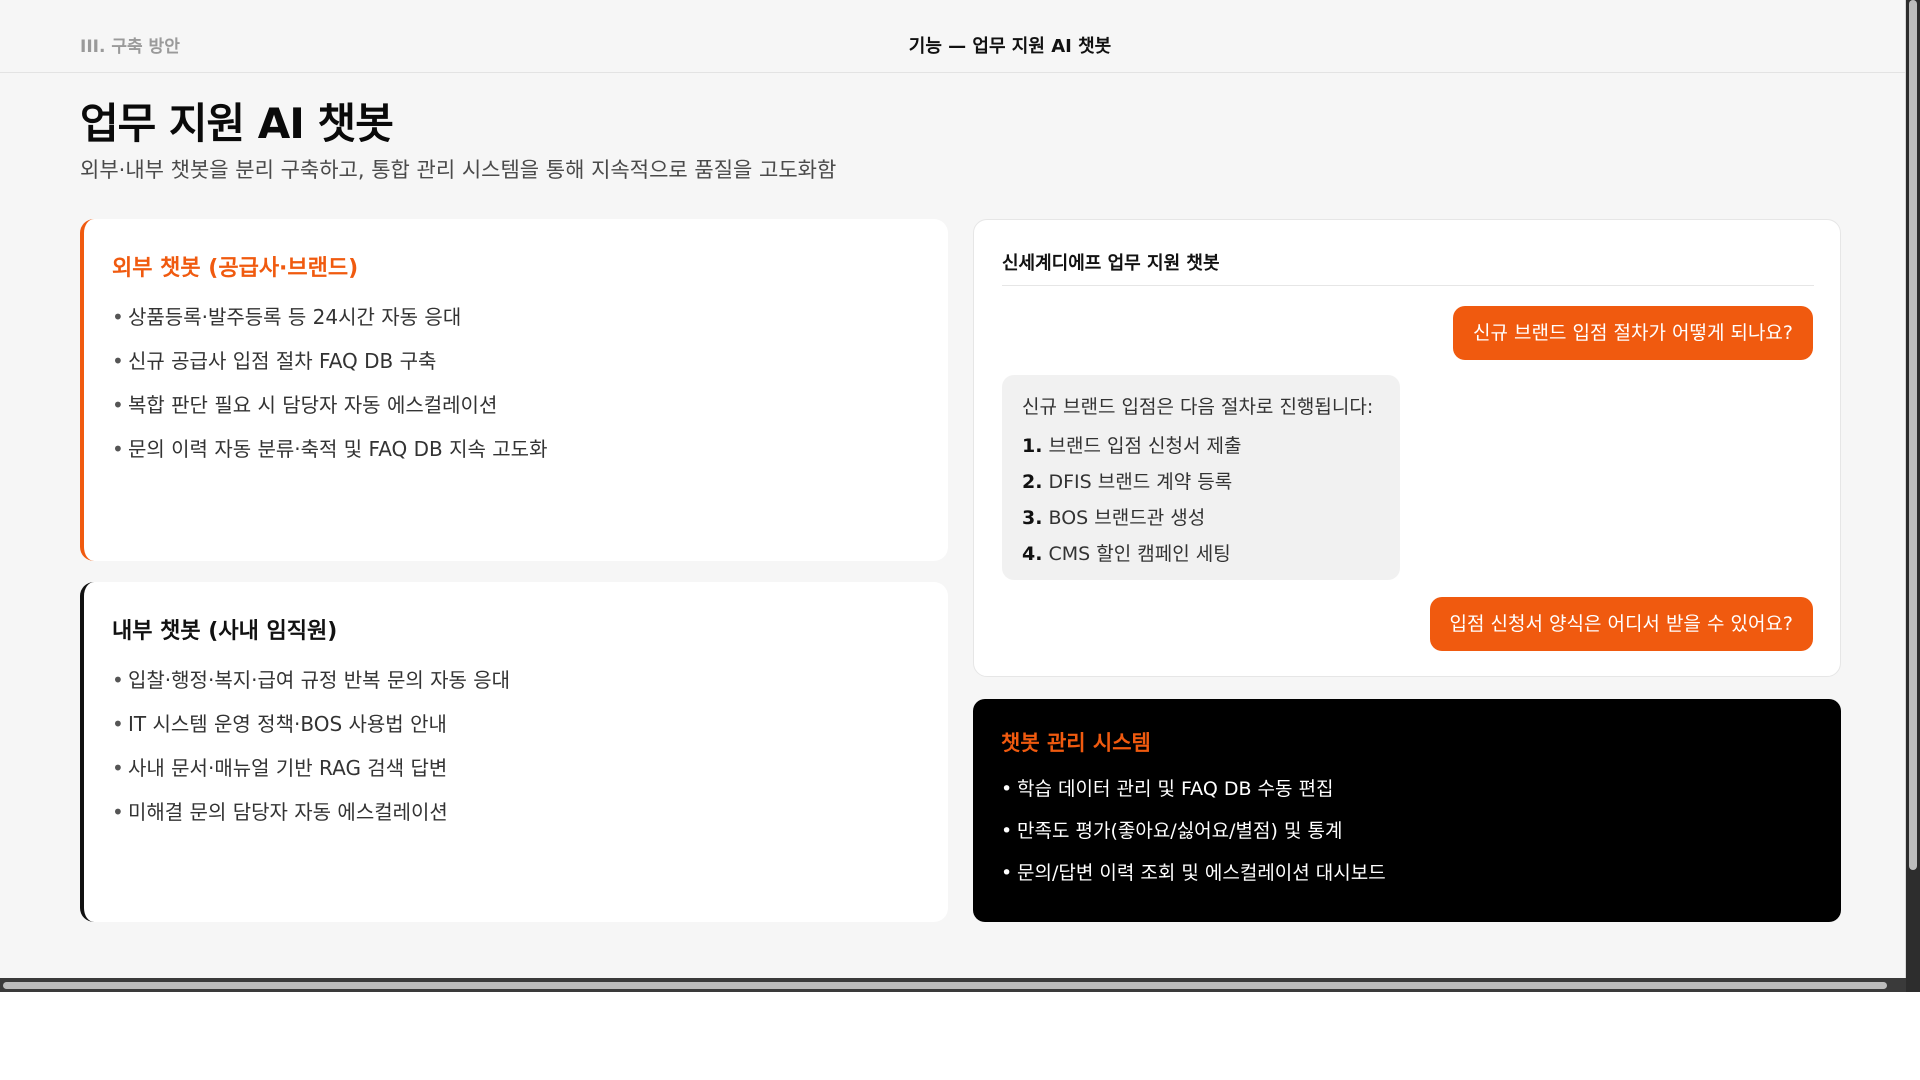  Describe the element at coordinates (1032, 518) in the screenshot. I see `step-number: 3.` at that location.